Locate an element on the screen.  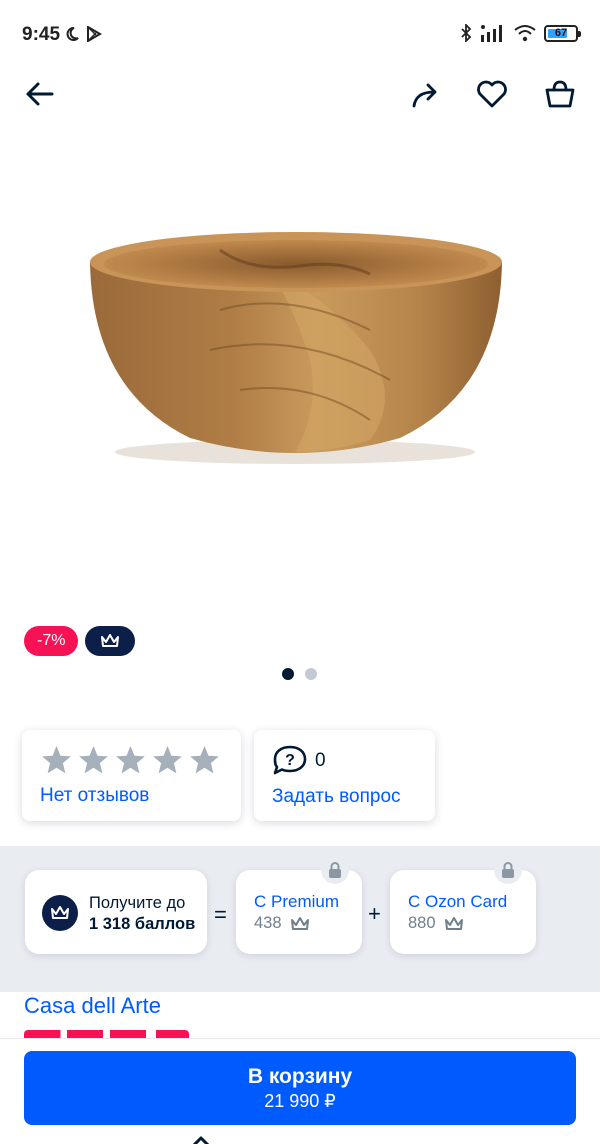
ozon-card-points-card: С Ozon Card 880 is located at coordinates (463, 905).